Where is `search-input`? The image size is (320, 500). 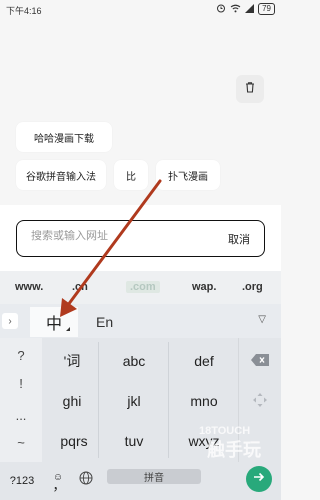 search-input is located at coordinates (121, 236).